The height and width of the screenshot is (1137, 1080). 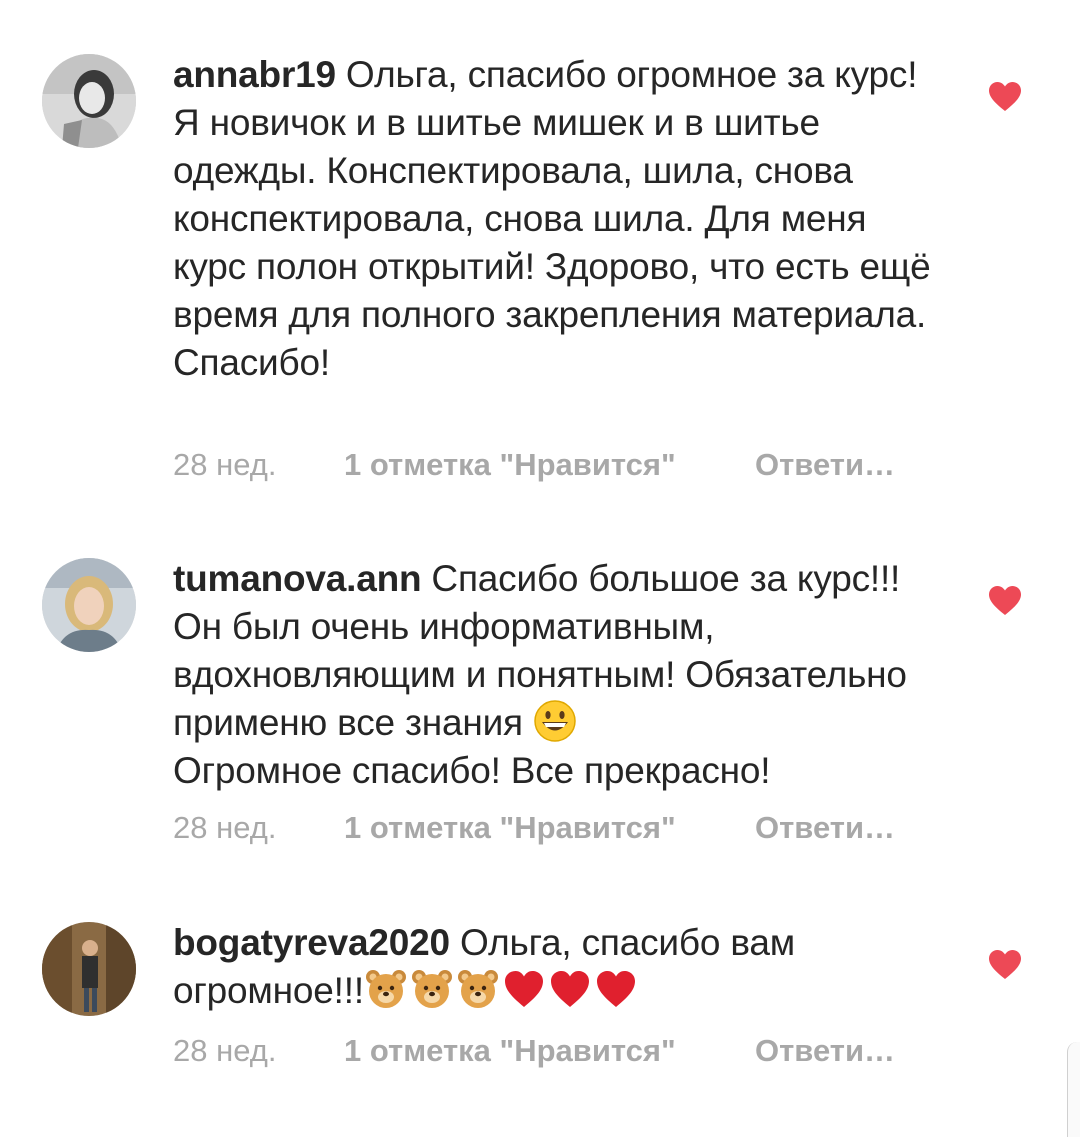 I want to click on comment-username: bogatyreva2020, so click(x=311, y=942).